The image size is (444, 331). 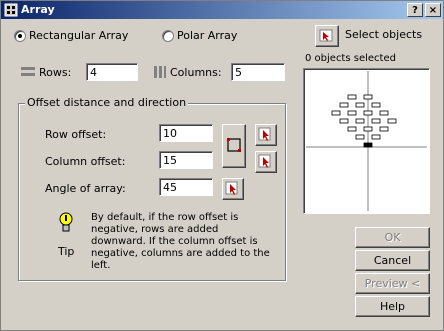 I want to click on cancel-button: Cancel, so click(x=392, y=260).